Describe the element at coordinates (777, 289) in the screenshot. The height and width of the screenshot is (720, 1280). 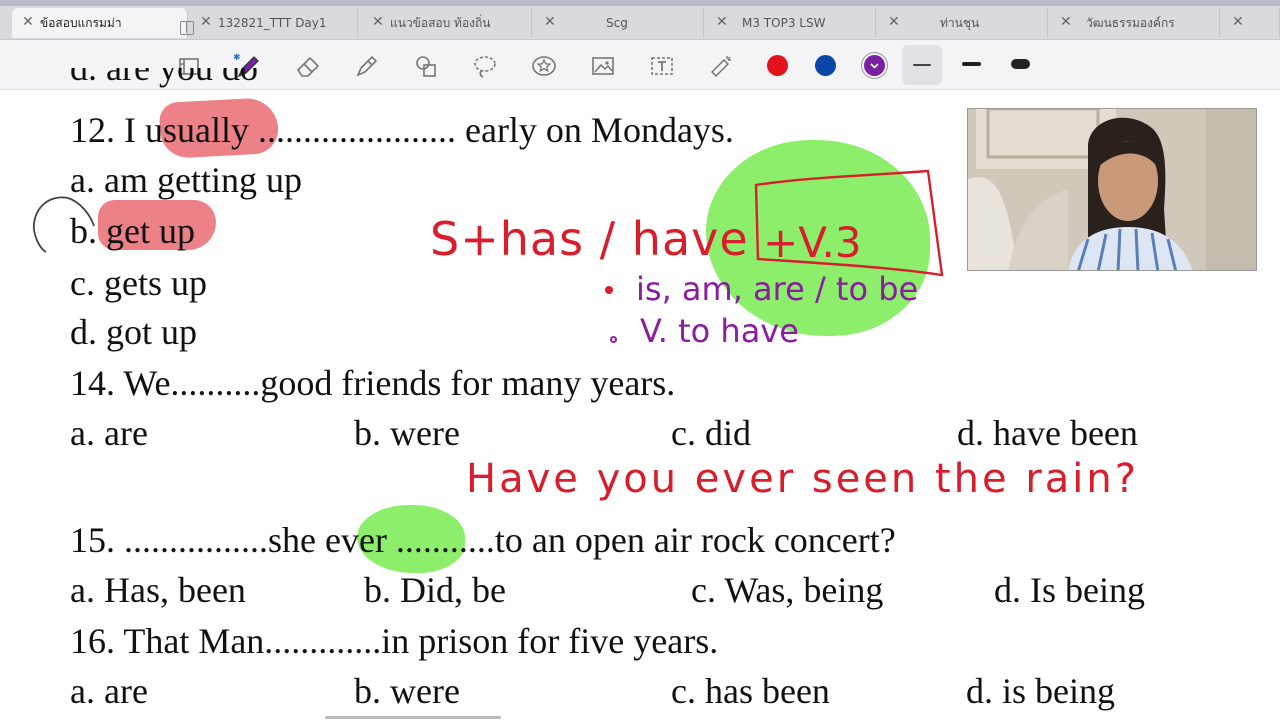
I see `bullet-annotation-1: is, am, are / to be` at that location.